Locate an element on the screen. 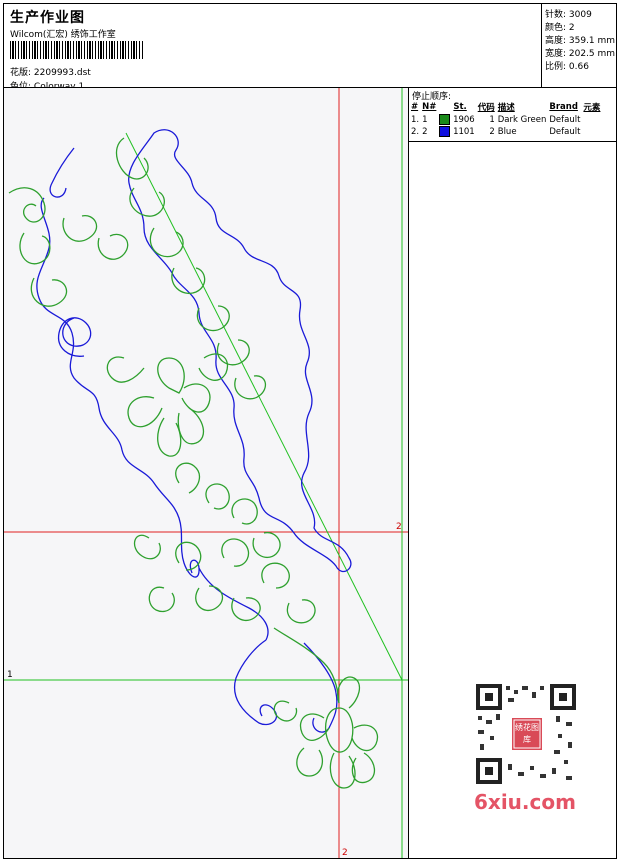  row-stitches: 1906 is located at coordinates (458, 120).